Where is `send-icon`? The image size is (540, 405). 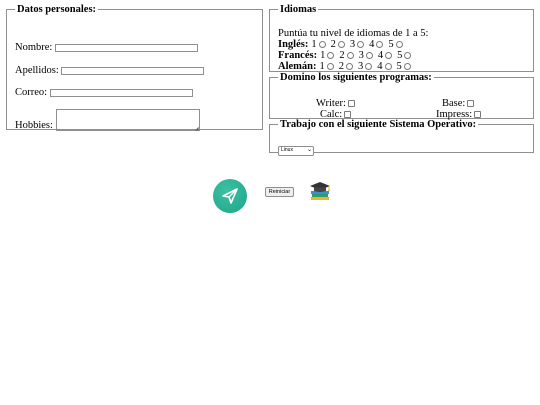 send-icon is located at coordinates (230, 196).